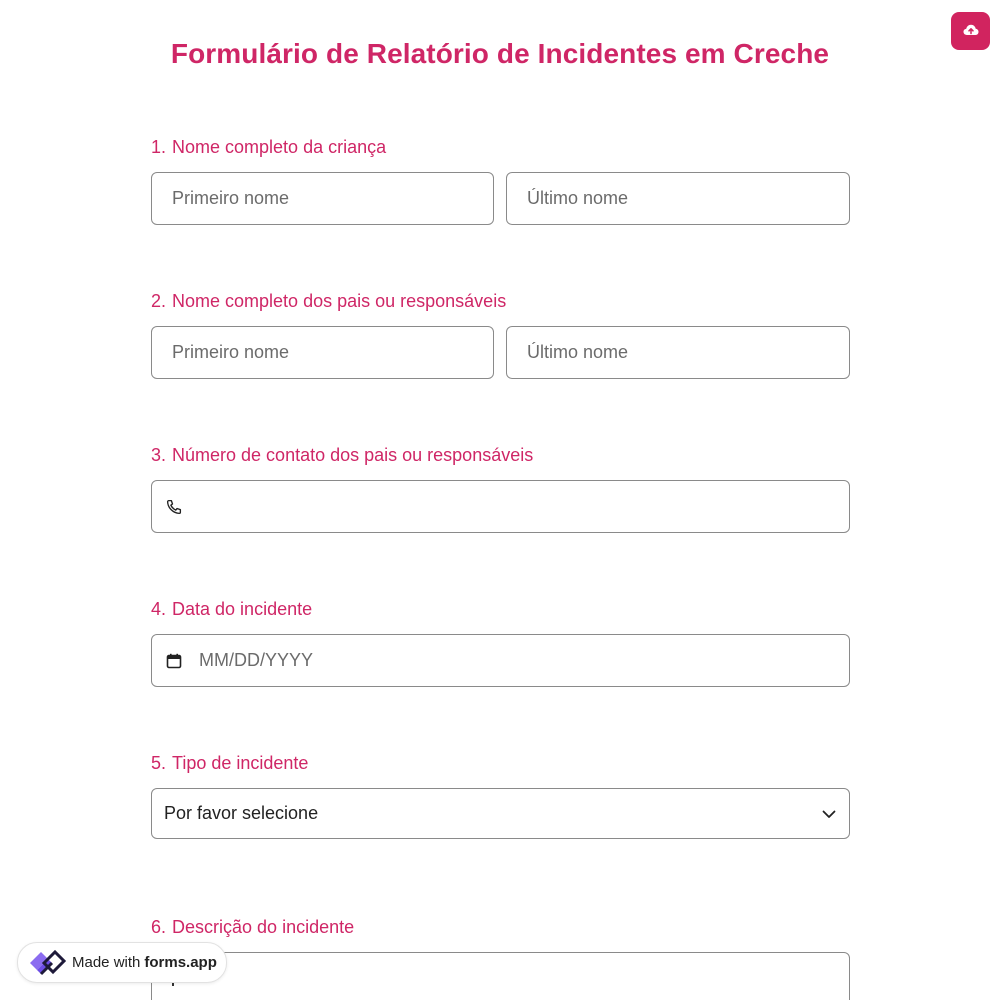 This screenshot has width=1000, height=1000. Describe the element at coordinates (240, 763) in the screenshot. I see `question-text: Tipo de incidente` at that location.